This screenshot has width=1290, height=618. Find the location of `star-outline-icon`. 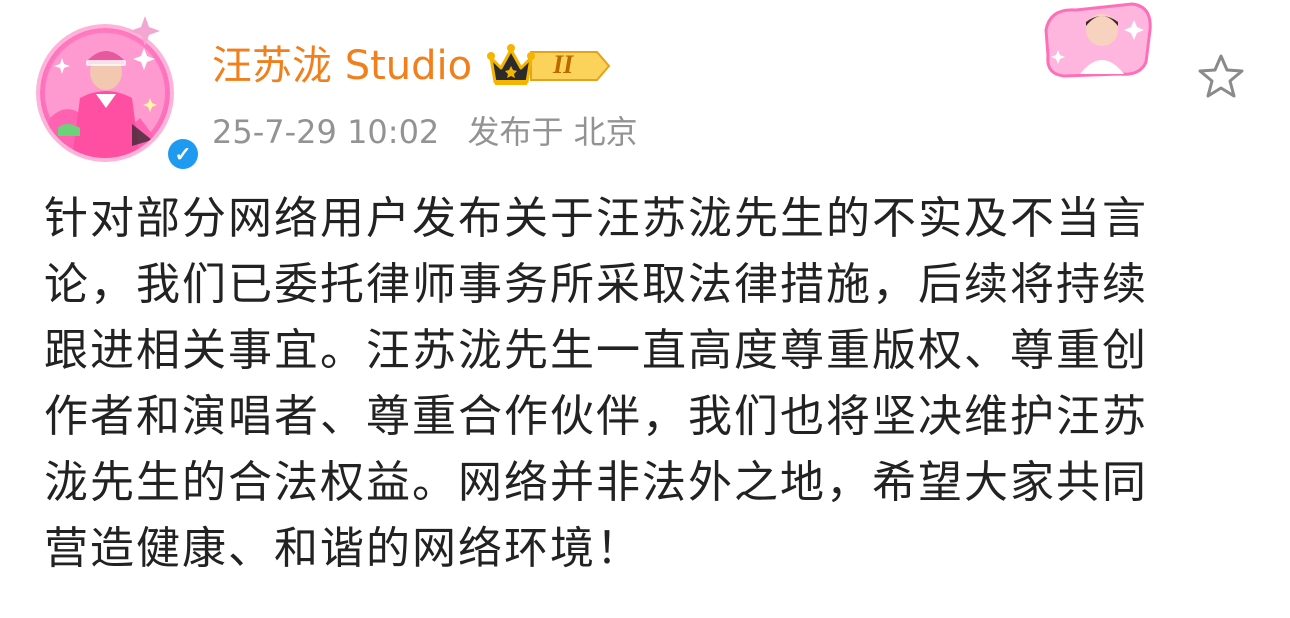

star-outline-icon is located at coordinates (1221, 76).